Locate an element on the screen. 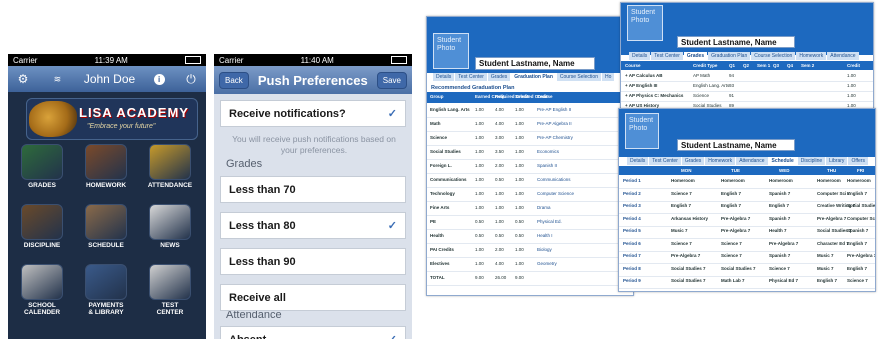  tile-test: TEST CENTER is located at coordinates (170, 290).